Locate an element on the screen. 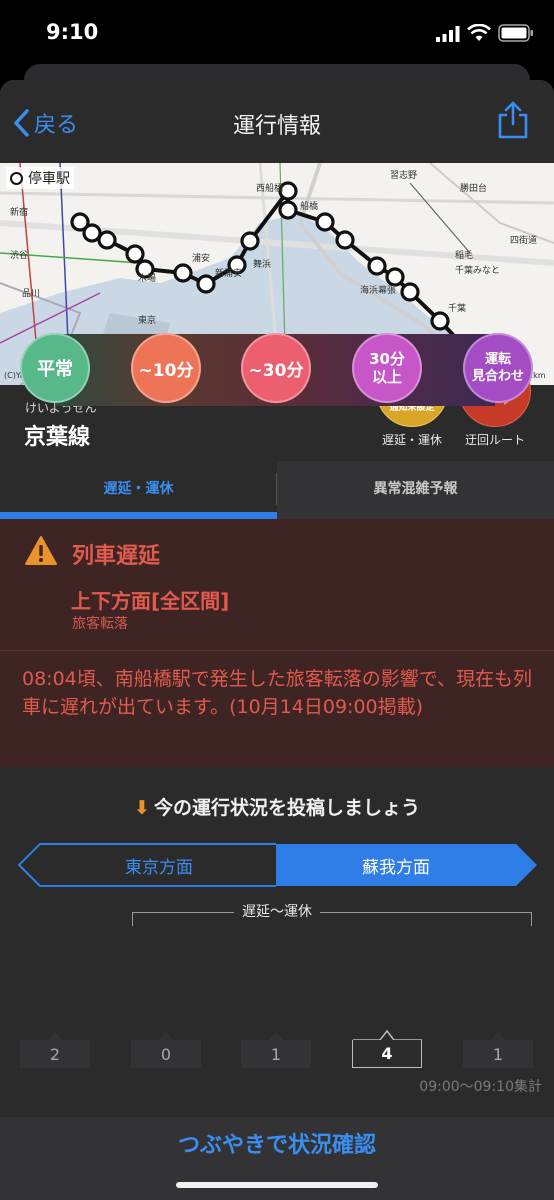 Image resolution: width=554 pixels, height=1200 pixels. status-label-sub: 見合わせ is located at coordinates (497, 376).